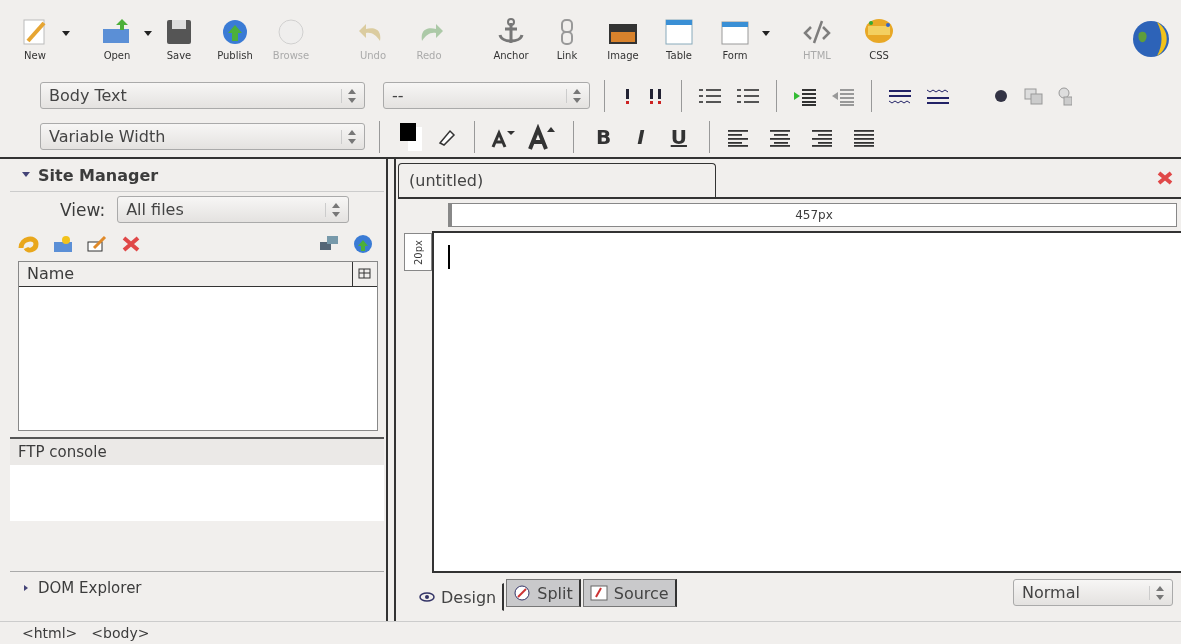 Image resolution: width=1181 pixels, height=644 pixels. I want to click on bold-button: B, so click(604, 136).